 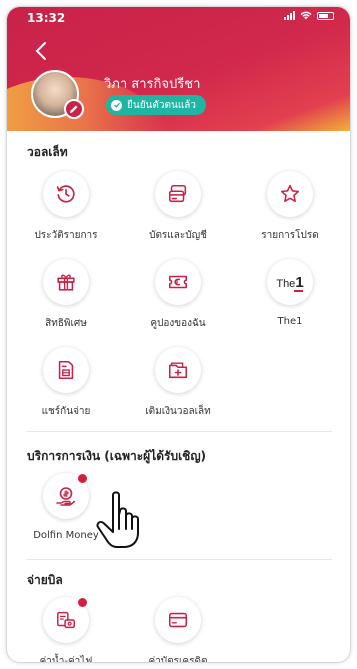 I want to click on tile-cards-accounts: บัตรและบัญชี, so click(x=178, y=207).